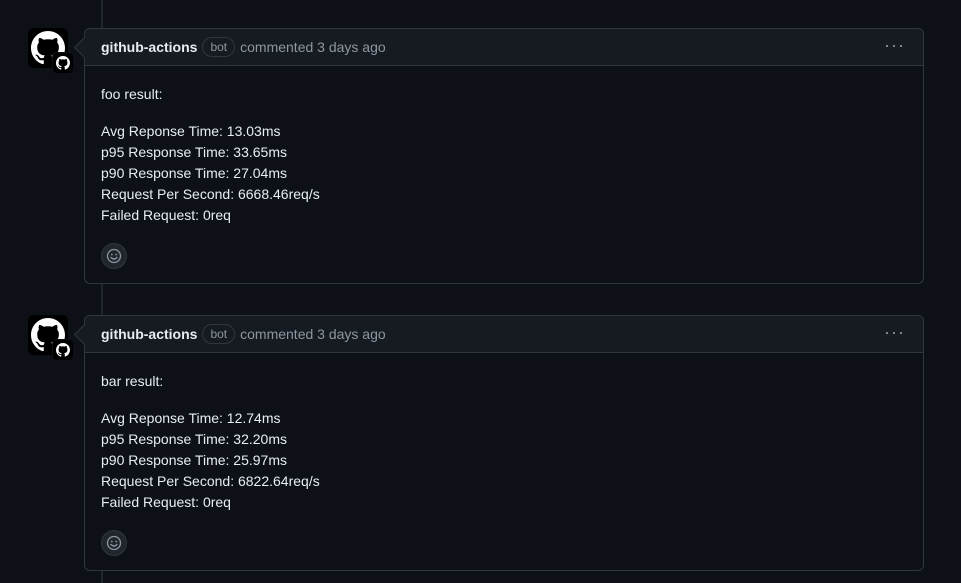 The height and width of the screenshot is (583, 961). I want to click on metric-line: p90 Response Time: 27.04ms, so click(194, 173).